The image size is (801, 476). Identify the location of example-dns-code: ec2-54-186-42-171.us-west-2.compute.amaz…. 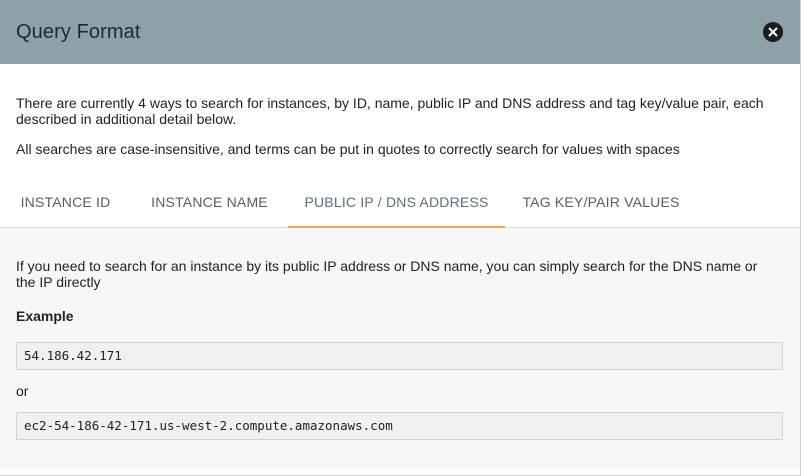
(399, 426).